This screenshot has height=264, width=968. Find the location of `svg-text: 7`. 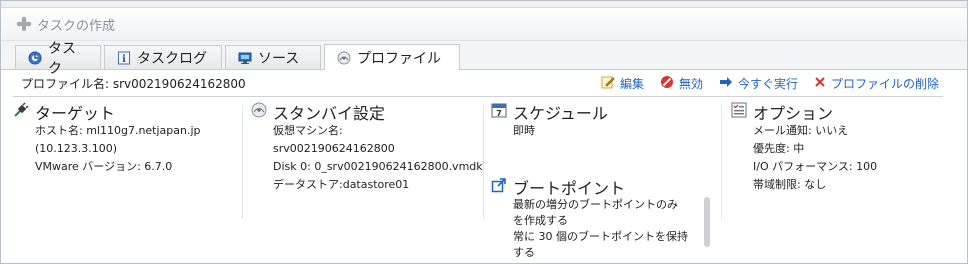

svg-text: 7 is located at coordinates (499, 113).